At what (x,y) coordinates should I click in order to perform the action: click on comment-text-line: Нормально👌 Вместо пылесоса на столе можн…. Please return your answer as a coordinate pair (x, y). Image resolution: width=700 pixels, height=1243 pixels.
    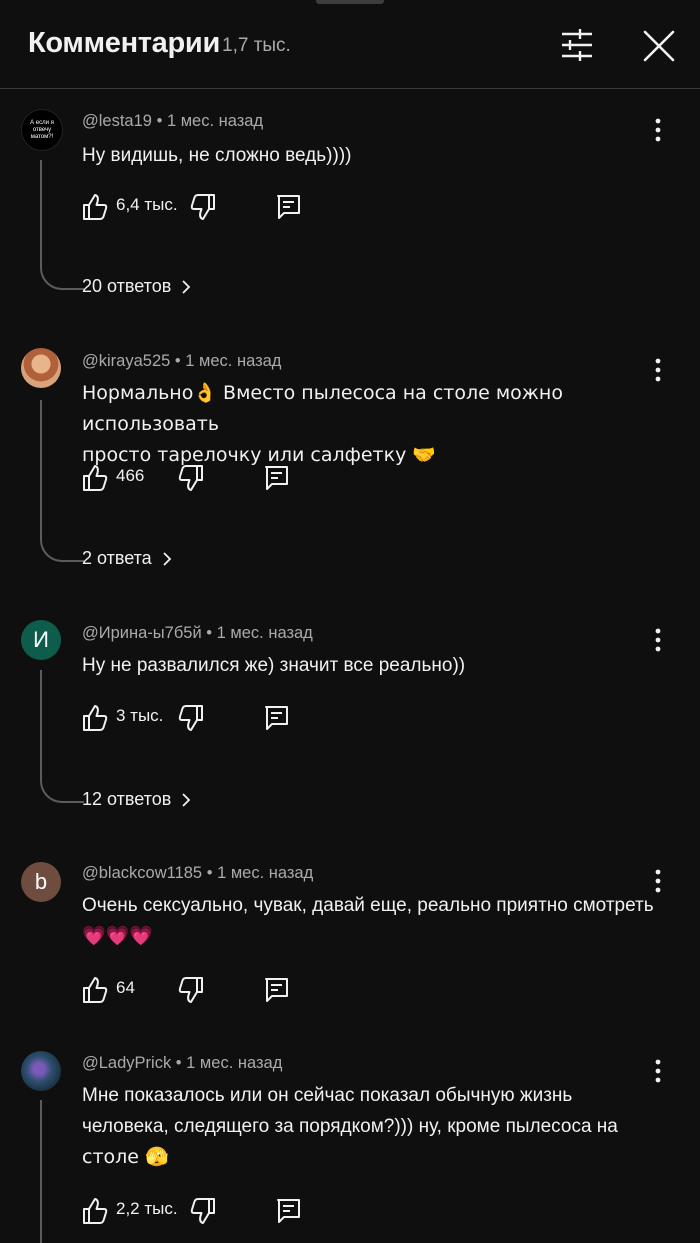
    Looking at the image, I should click on (322, 408).